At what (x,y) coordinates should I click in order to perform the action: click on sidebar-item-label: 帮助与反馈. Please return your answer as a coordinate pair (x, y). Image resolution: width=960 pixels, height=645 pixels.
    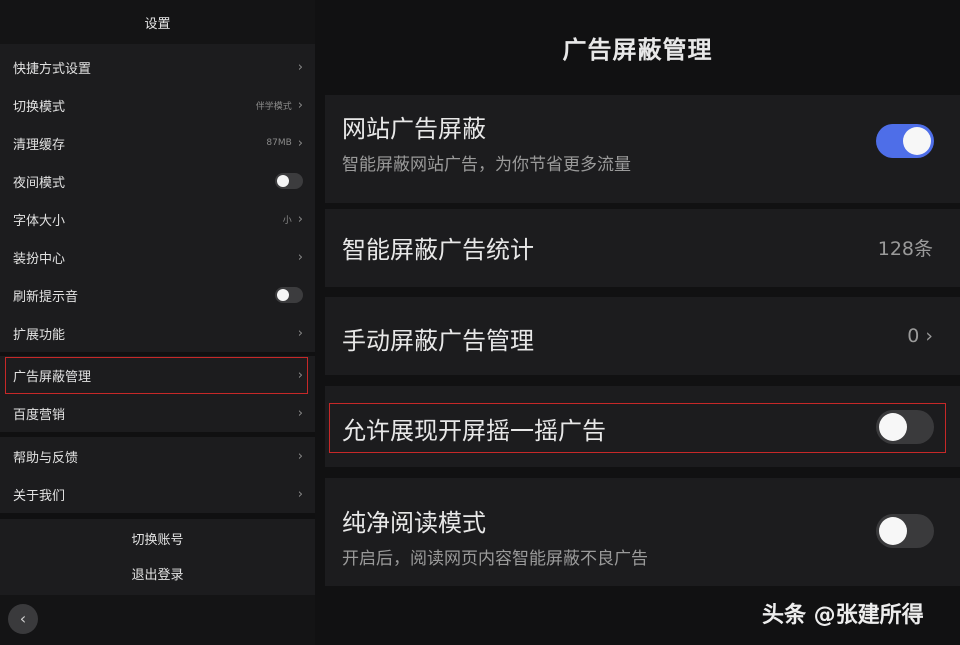
    Looking at the image, I should click on (46, 458).